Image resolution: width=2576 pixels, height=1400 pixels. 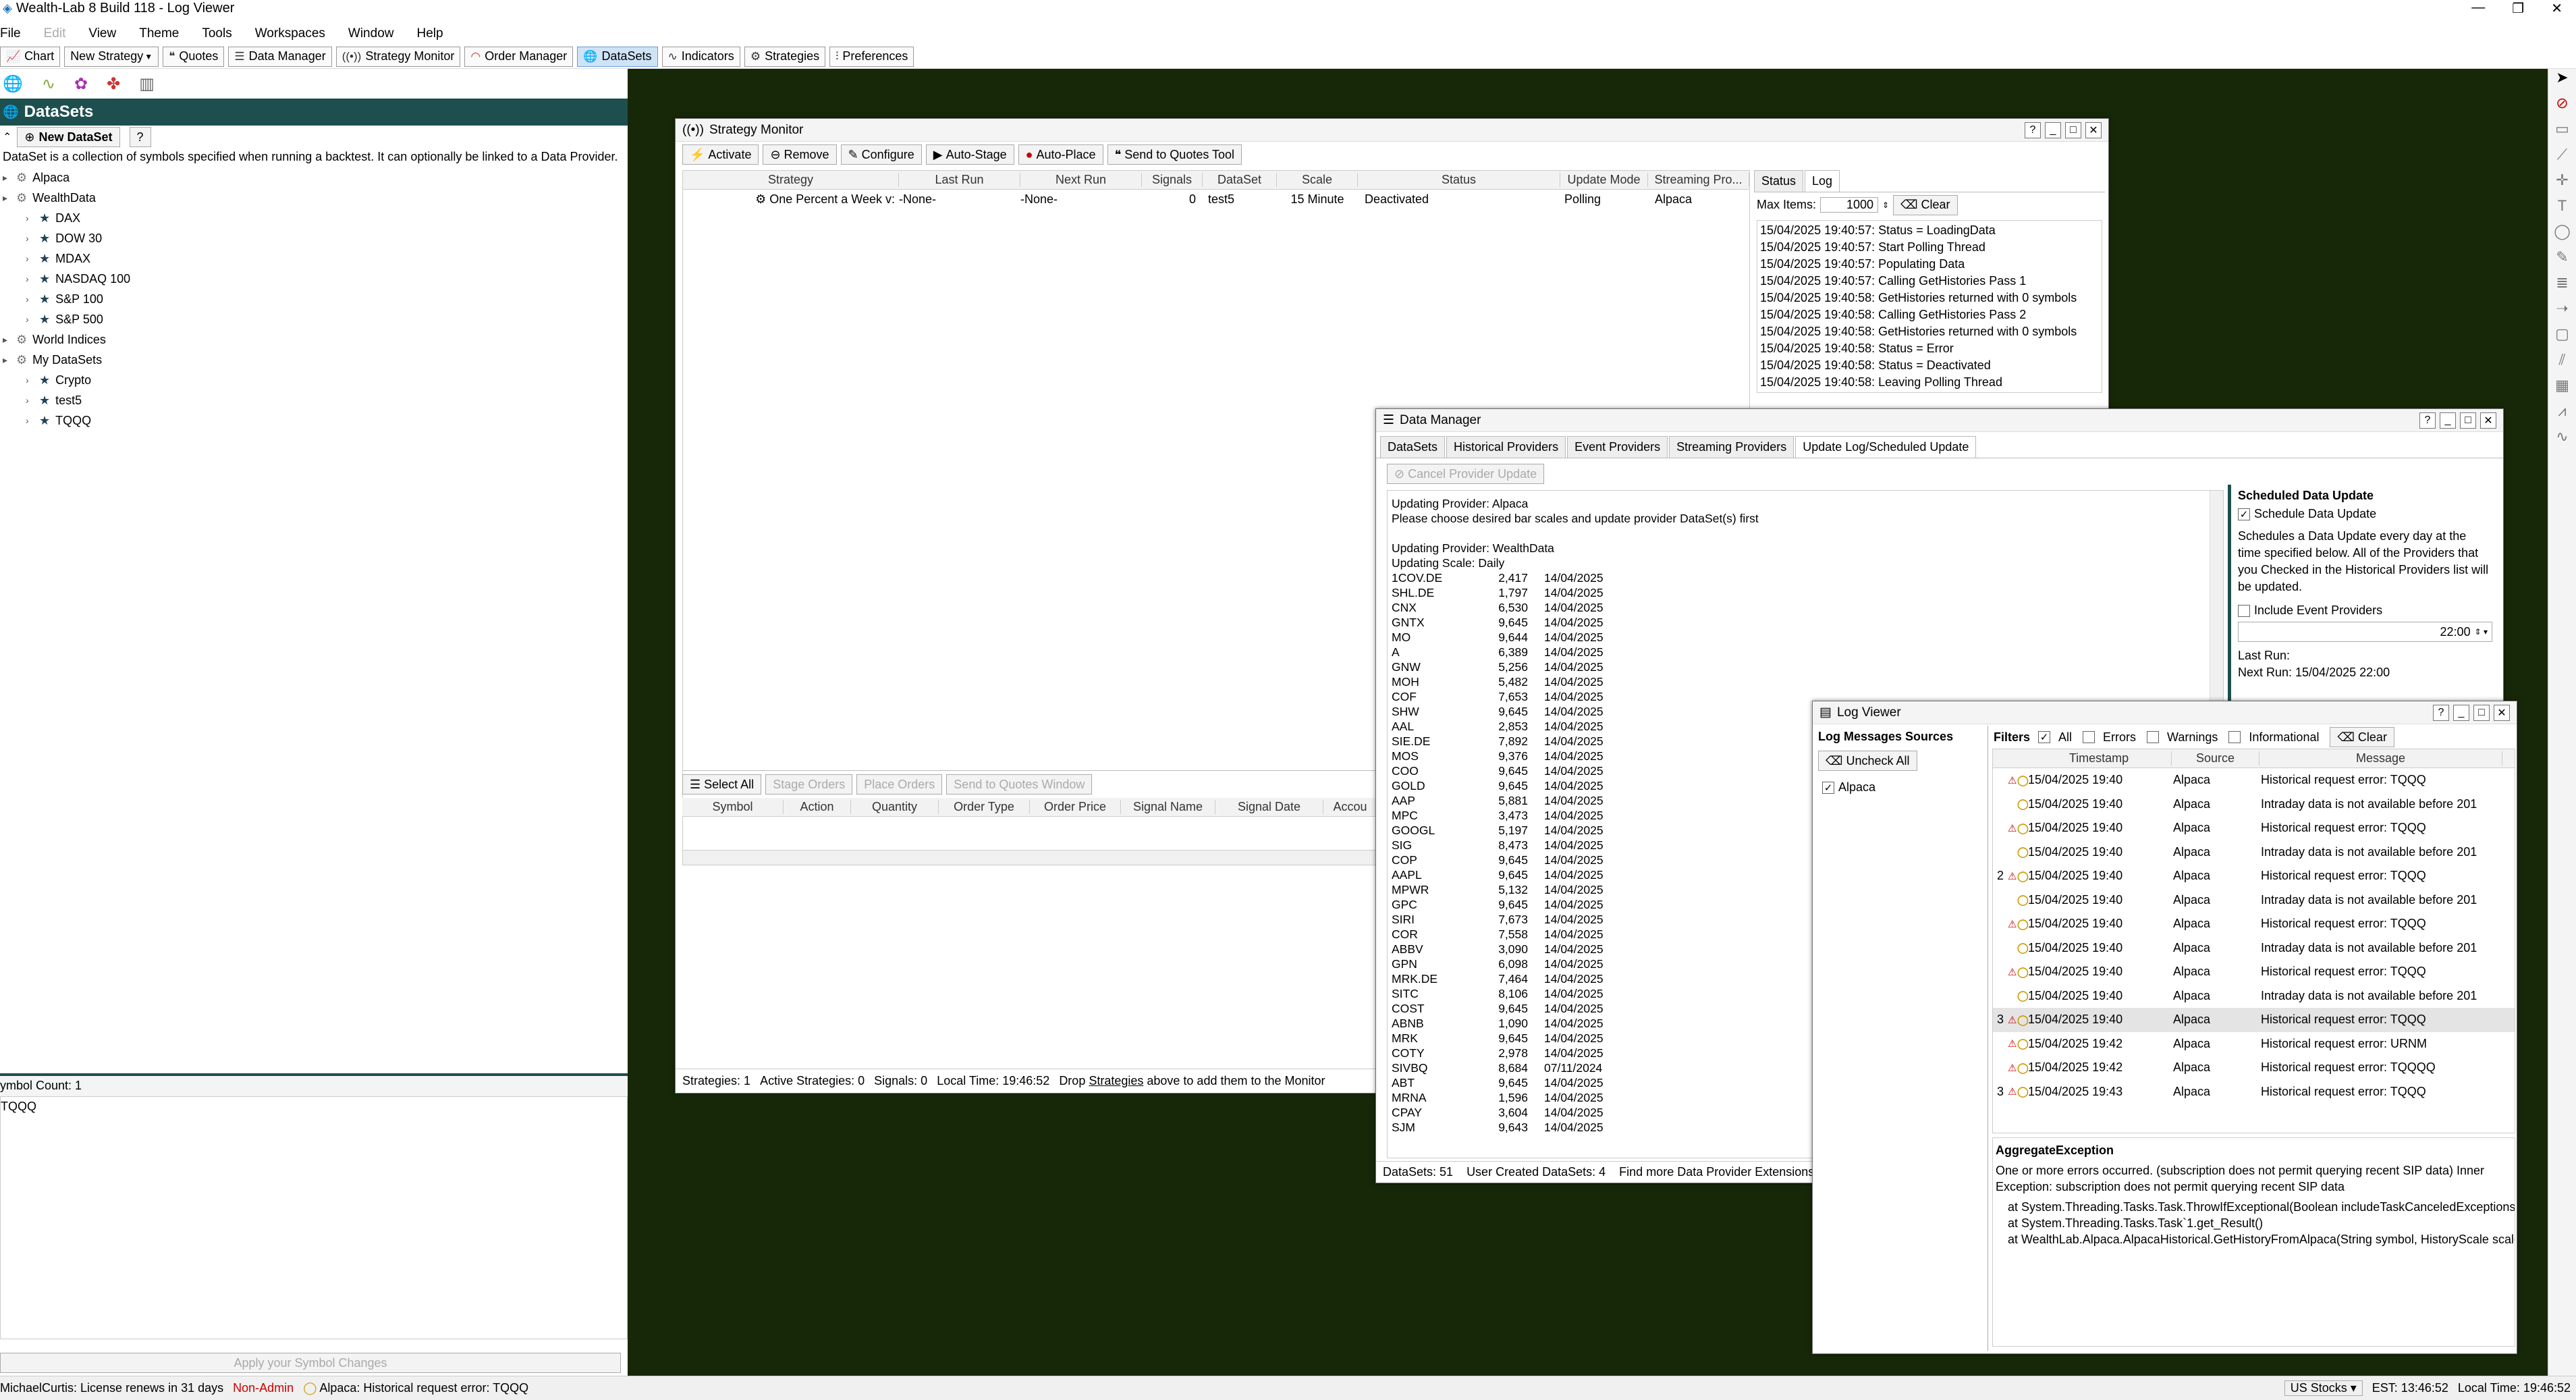 I want to click on strategy-monitor-titlebar: ((•)) Strategy Monitor ? _ □ ✕, so click(x=1392, y=130).